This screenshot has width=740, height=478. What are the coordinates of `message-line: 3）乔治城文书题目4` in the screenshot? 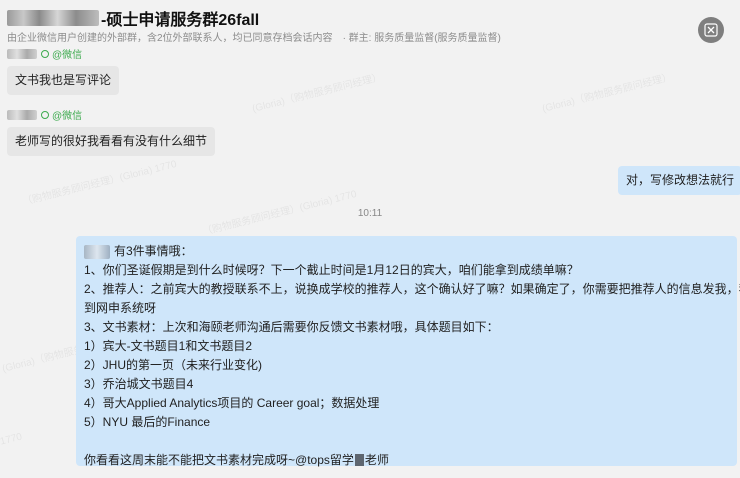 It's located at (139, 384).